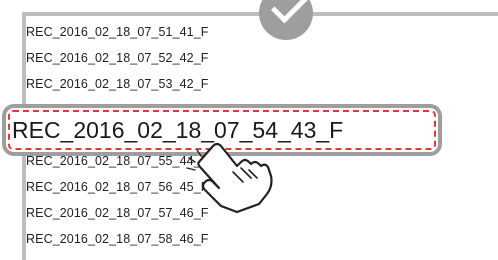 This screenshot has width=498, height=260. I want to click on hand-cursor-icon, so click(229, 178).